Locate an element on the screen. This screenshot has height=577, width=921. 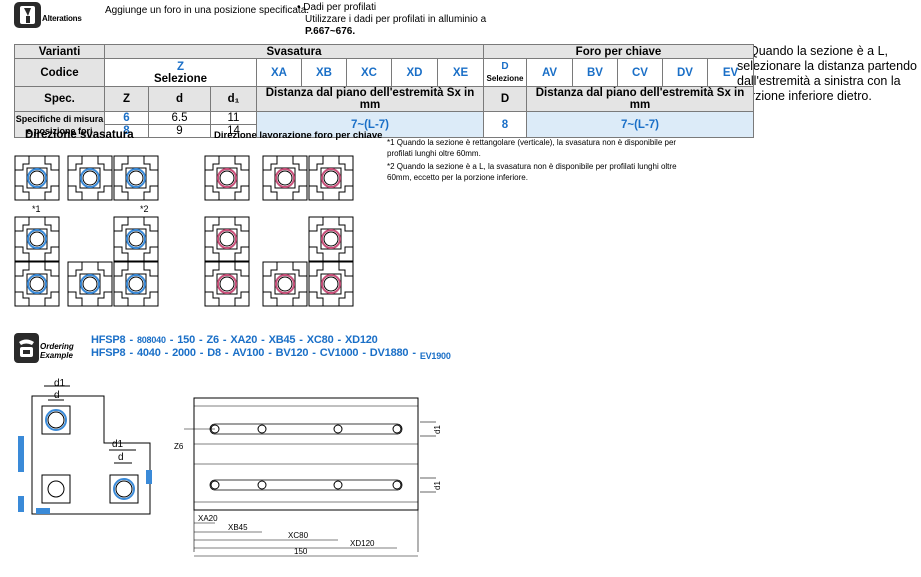
profile-l-sv is located at coordinates (113, 261).